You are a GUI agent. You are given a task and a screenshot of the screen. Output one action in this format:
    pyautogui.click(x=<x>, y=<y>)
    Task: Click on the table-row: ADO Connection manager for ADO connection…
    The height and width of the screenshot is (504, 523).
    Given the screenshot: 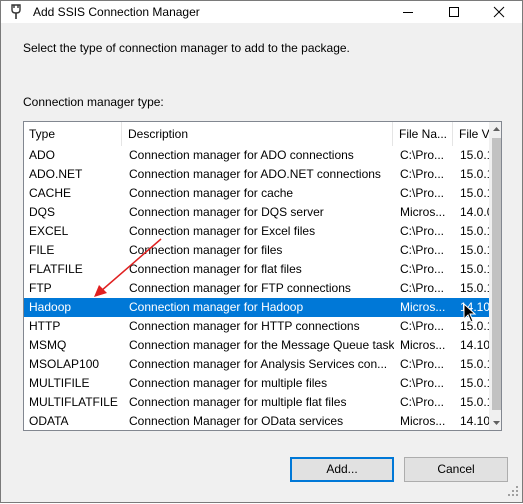 What is the action you would take?
    pyautogui.click(x=258, y=155)
    